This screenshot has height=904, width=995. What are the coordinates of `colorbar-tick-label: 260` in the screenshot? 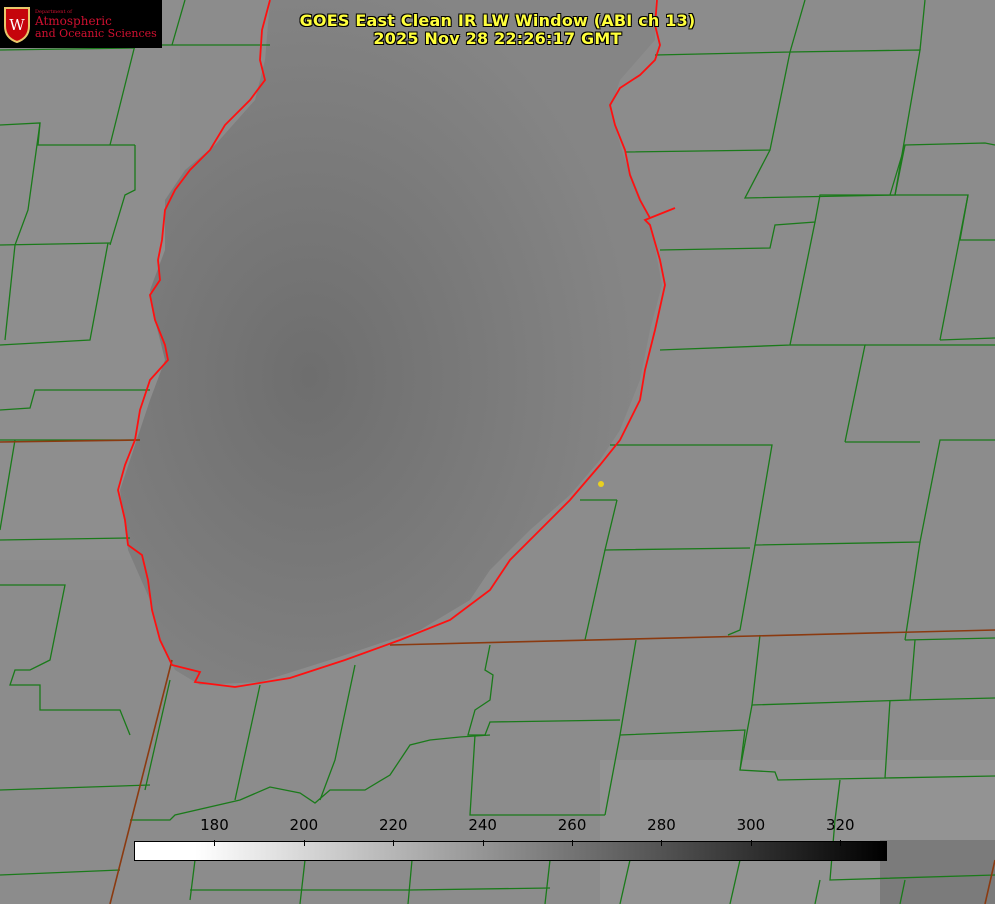 It's located at (572, 825).